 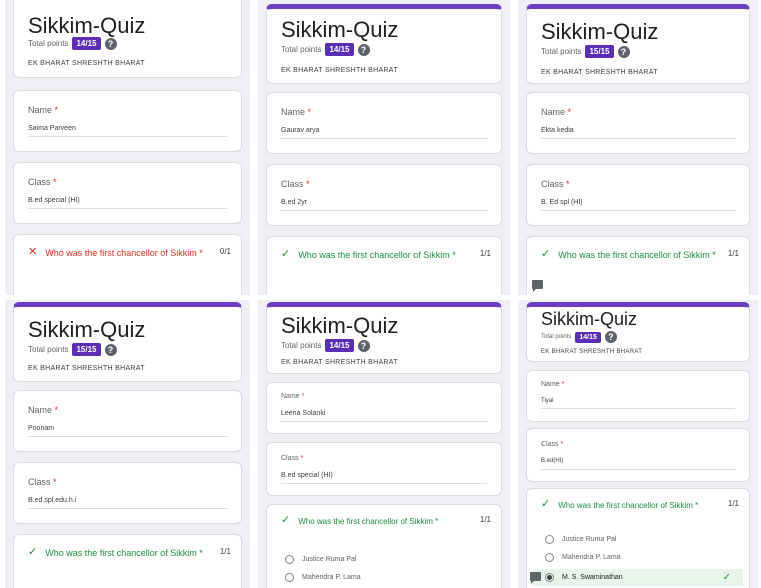 What do you see at coordinates (384, 408) in the screenshot?
I see `name-card: Name * Leena Solanki` at bounding box center [384, 408].